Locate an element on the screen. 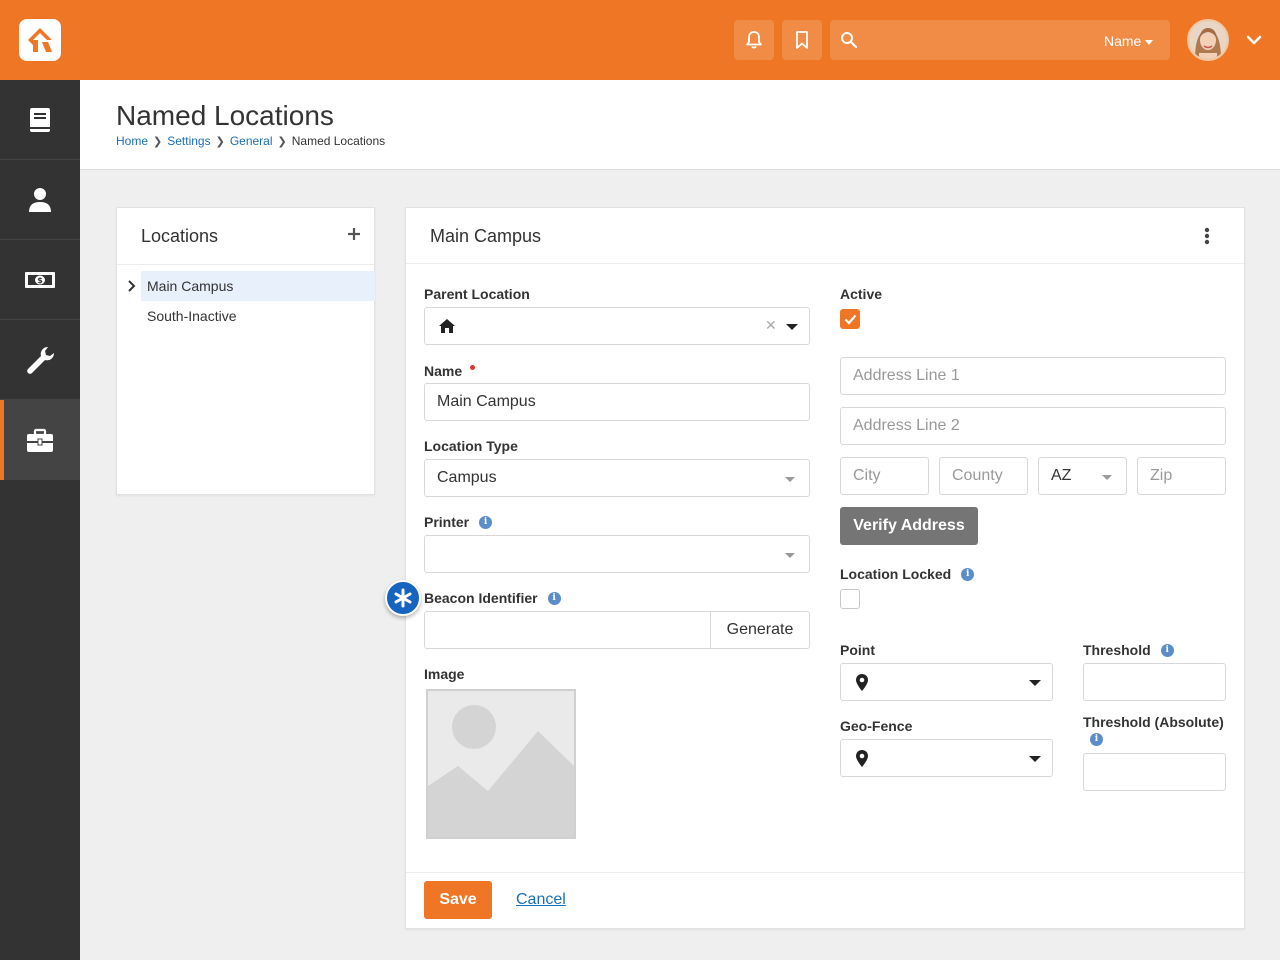 The height and width of the screenshot is (960, 1280). briefcase-icon is located at coordinates (40, 440).